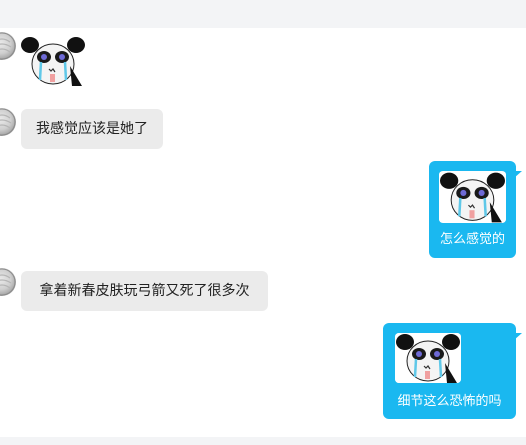 This screenshot has width=526, height=445. I want to click on message-caption: 怎么感觉的, so click(472, 239).